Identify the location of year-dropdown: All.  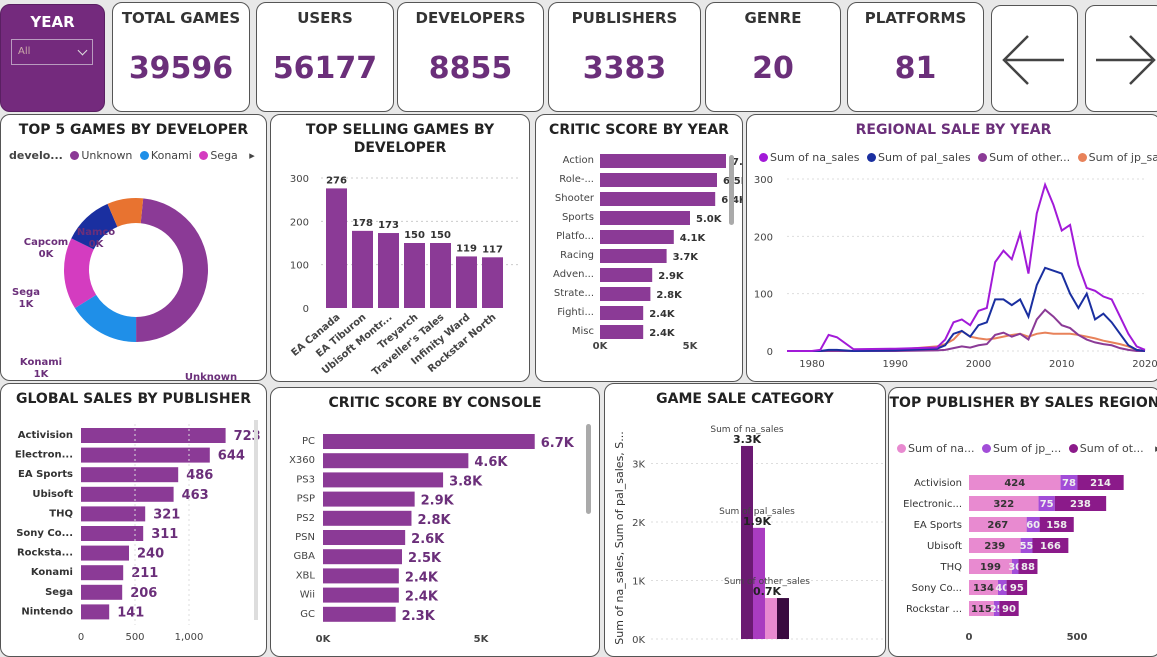
(52, 52).